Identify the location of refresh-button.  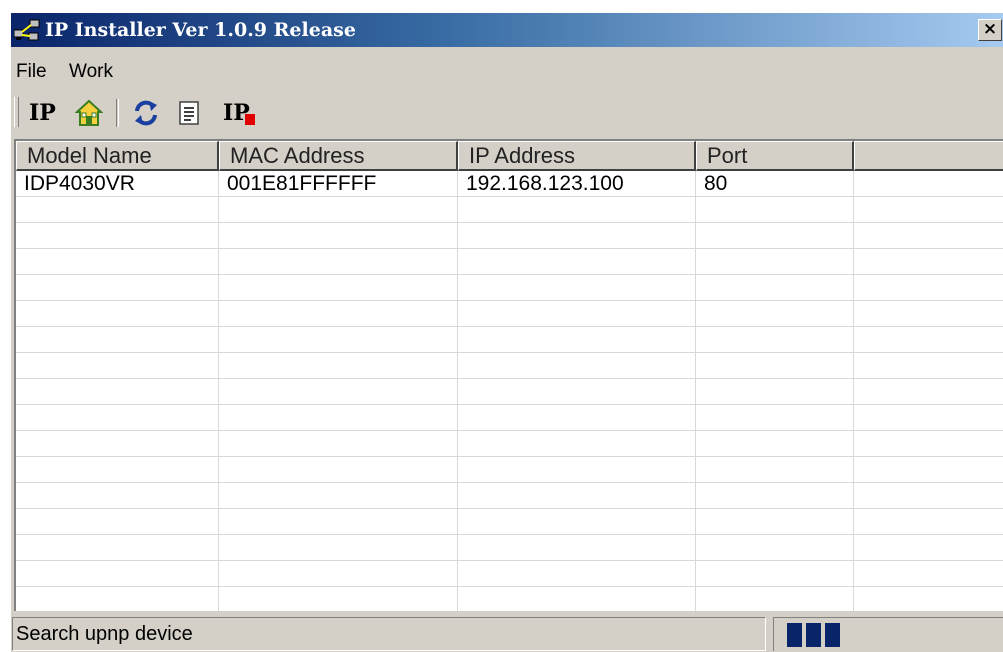
(147, 113).